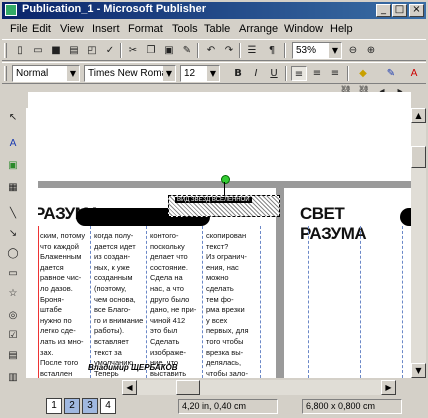 Image resolution: width=428 pixels, height=418 pixels. I want to click on page-3-button: 3, so click(90, 406).